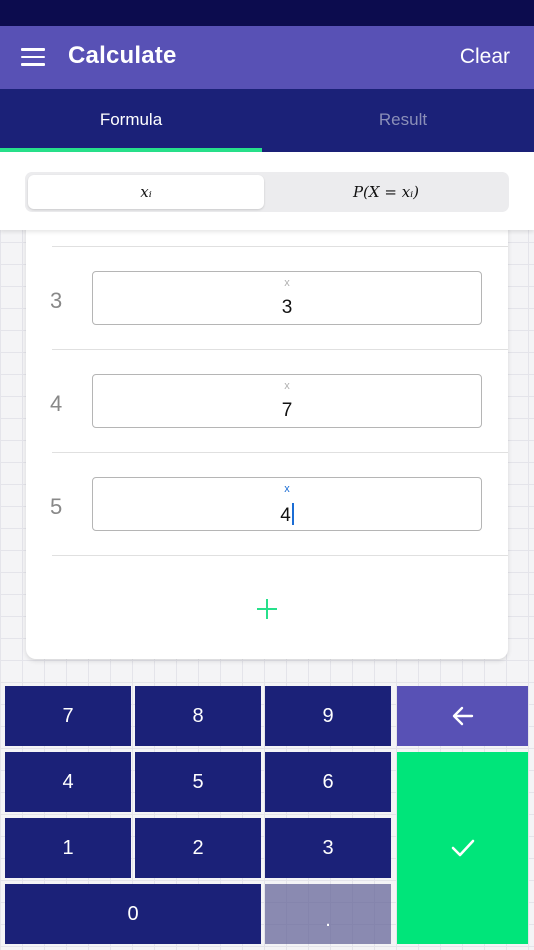 This screenshot has width=534, height=950. What do you see at coordinates (287, 307) in the screenshot?
I see `field-value: 3` at bounding box center [287, 307].